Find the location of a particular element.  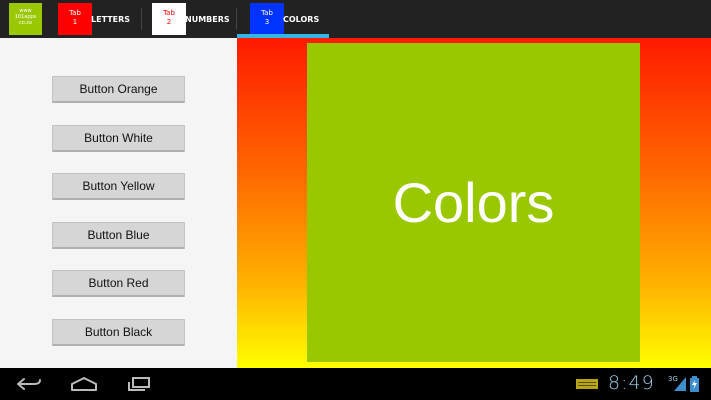

tab-label: COLORS is located at coordinates (301, 19).